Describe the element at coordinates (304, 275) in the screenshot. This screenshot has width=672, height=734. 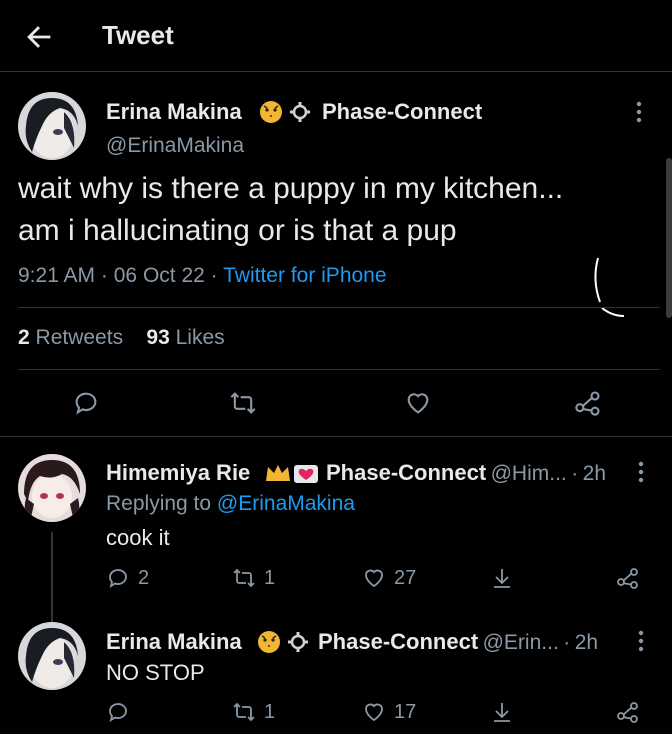
I see `tweet-source: Twitter for iPhone` at that location.